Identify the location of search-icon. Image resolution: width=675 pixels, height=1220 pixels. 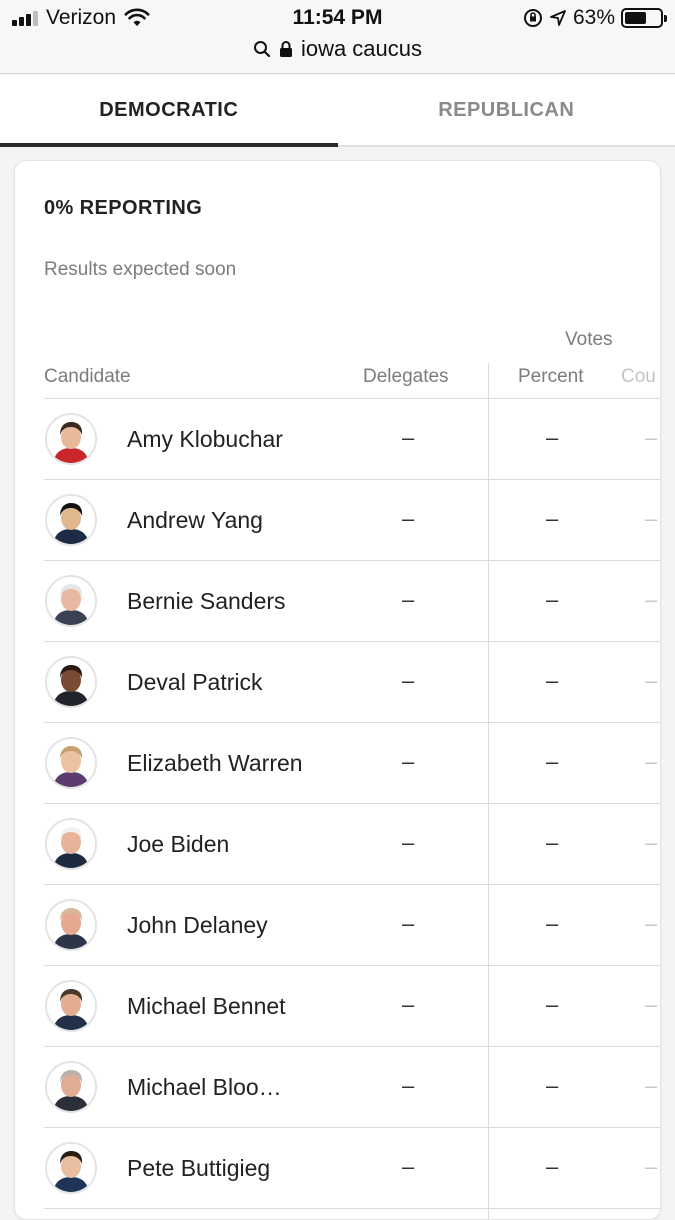
(262, 49).